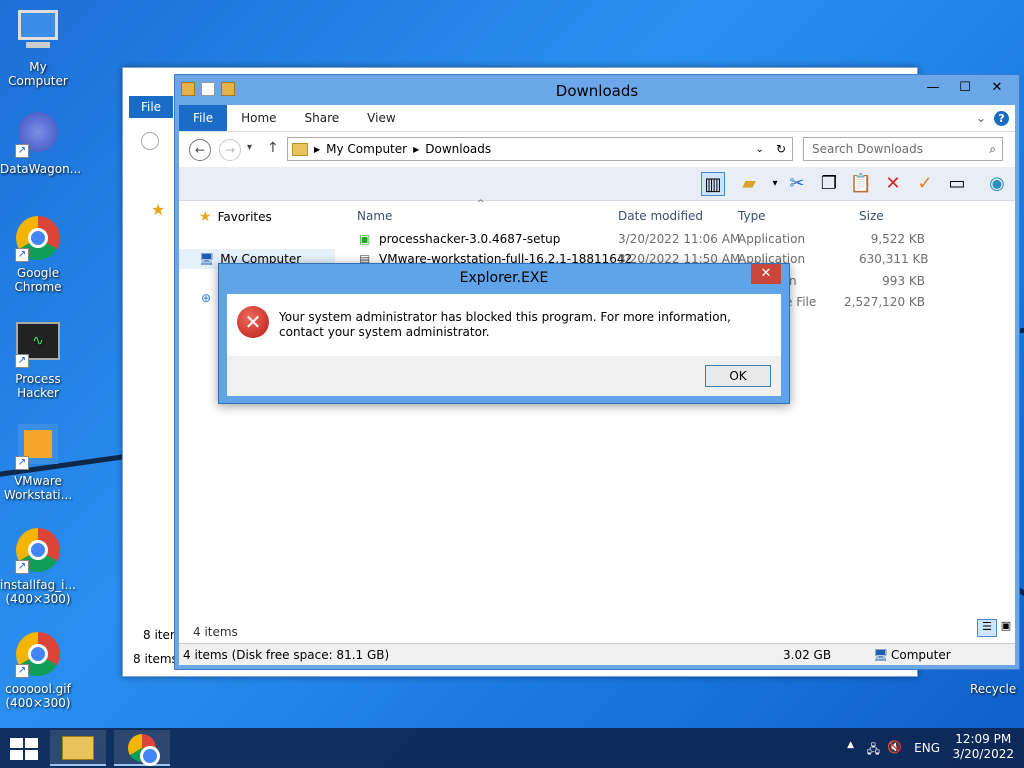 The image size is (1024, 768). I want to click on desktop-icon-label: Process Hacker, so click(38, 386).